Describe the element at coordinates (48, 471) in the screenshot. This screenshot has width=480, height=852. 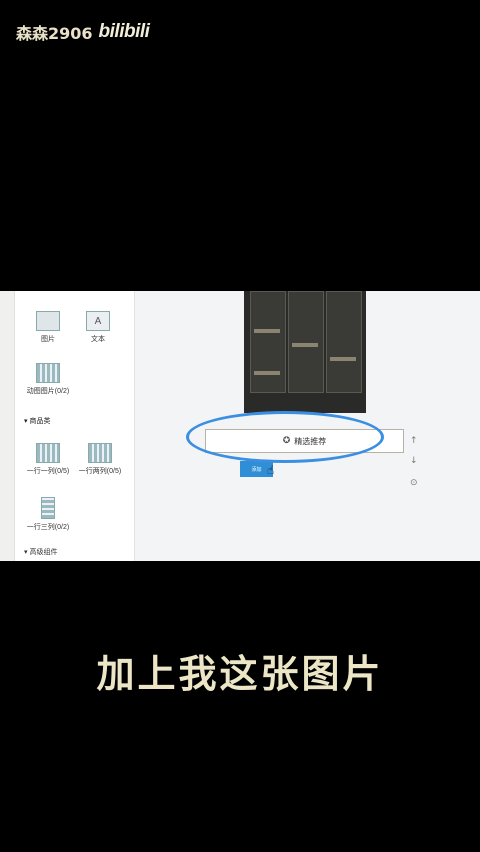
I see `tile-grid-one-label: 一行一列(0/5)` at that location.